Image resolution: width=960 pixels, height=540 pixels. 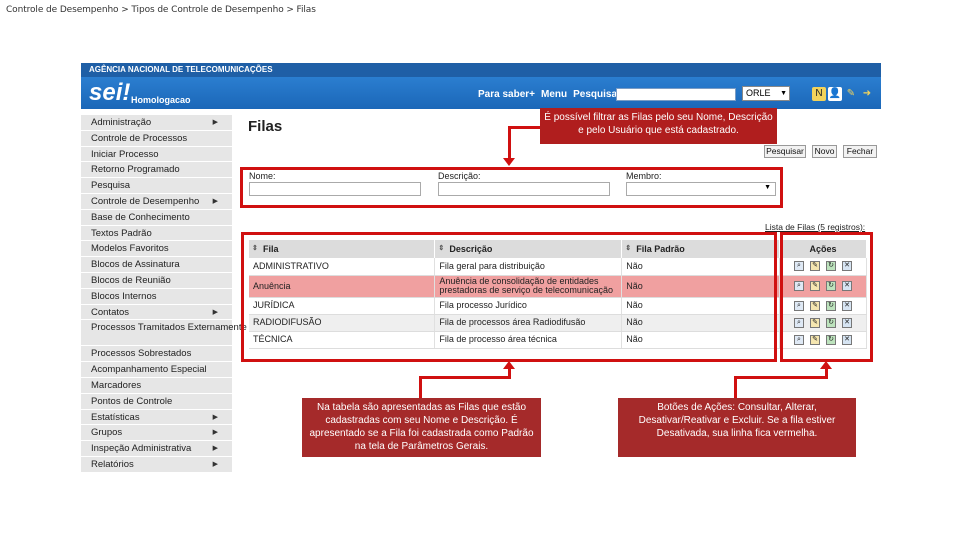 I want to click on sidebar-item-label: Blocos Internos, so click(x=124, y=296).